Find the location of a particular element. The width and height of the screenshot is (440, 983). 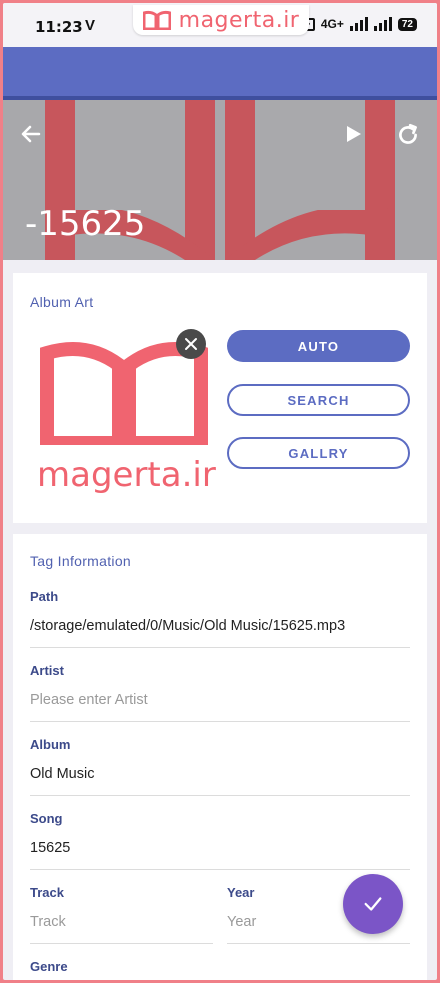

battery-icon: 72 is located at coordinates (407, 24).